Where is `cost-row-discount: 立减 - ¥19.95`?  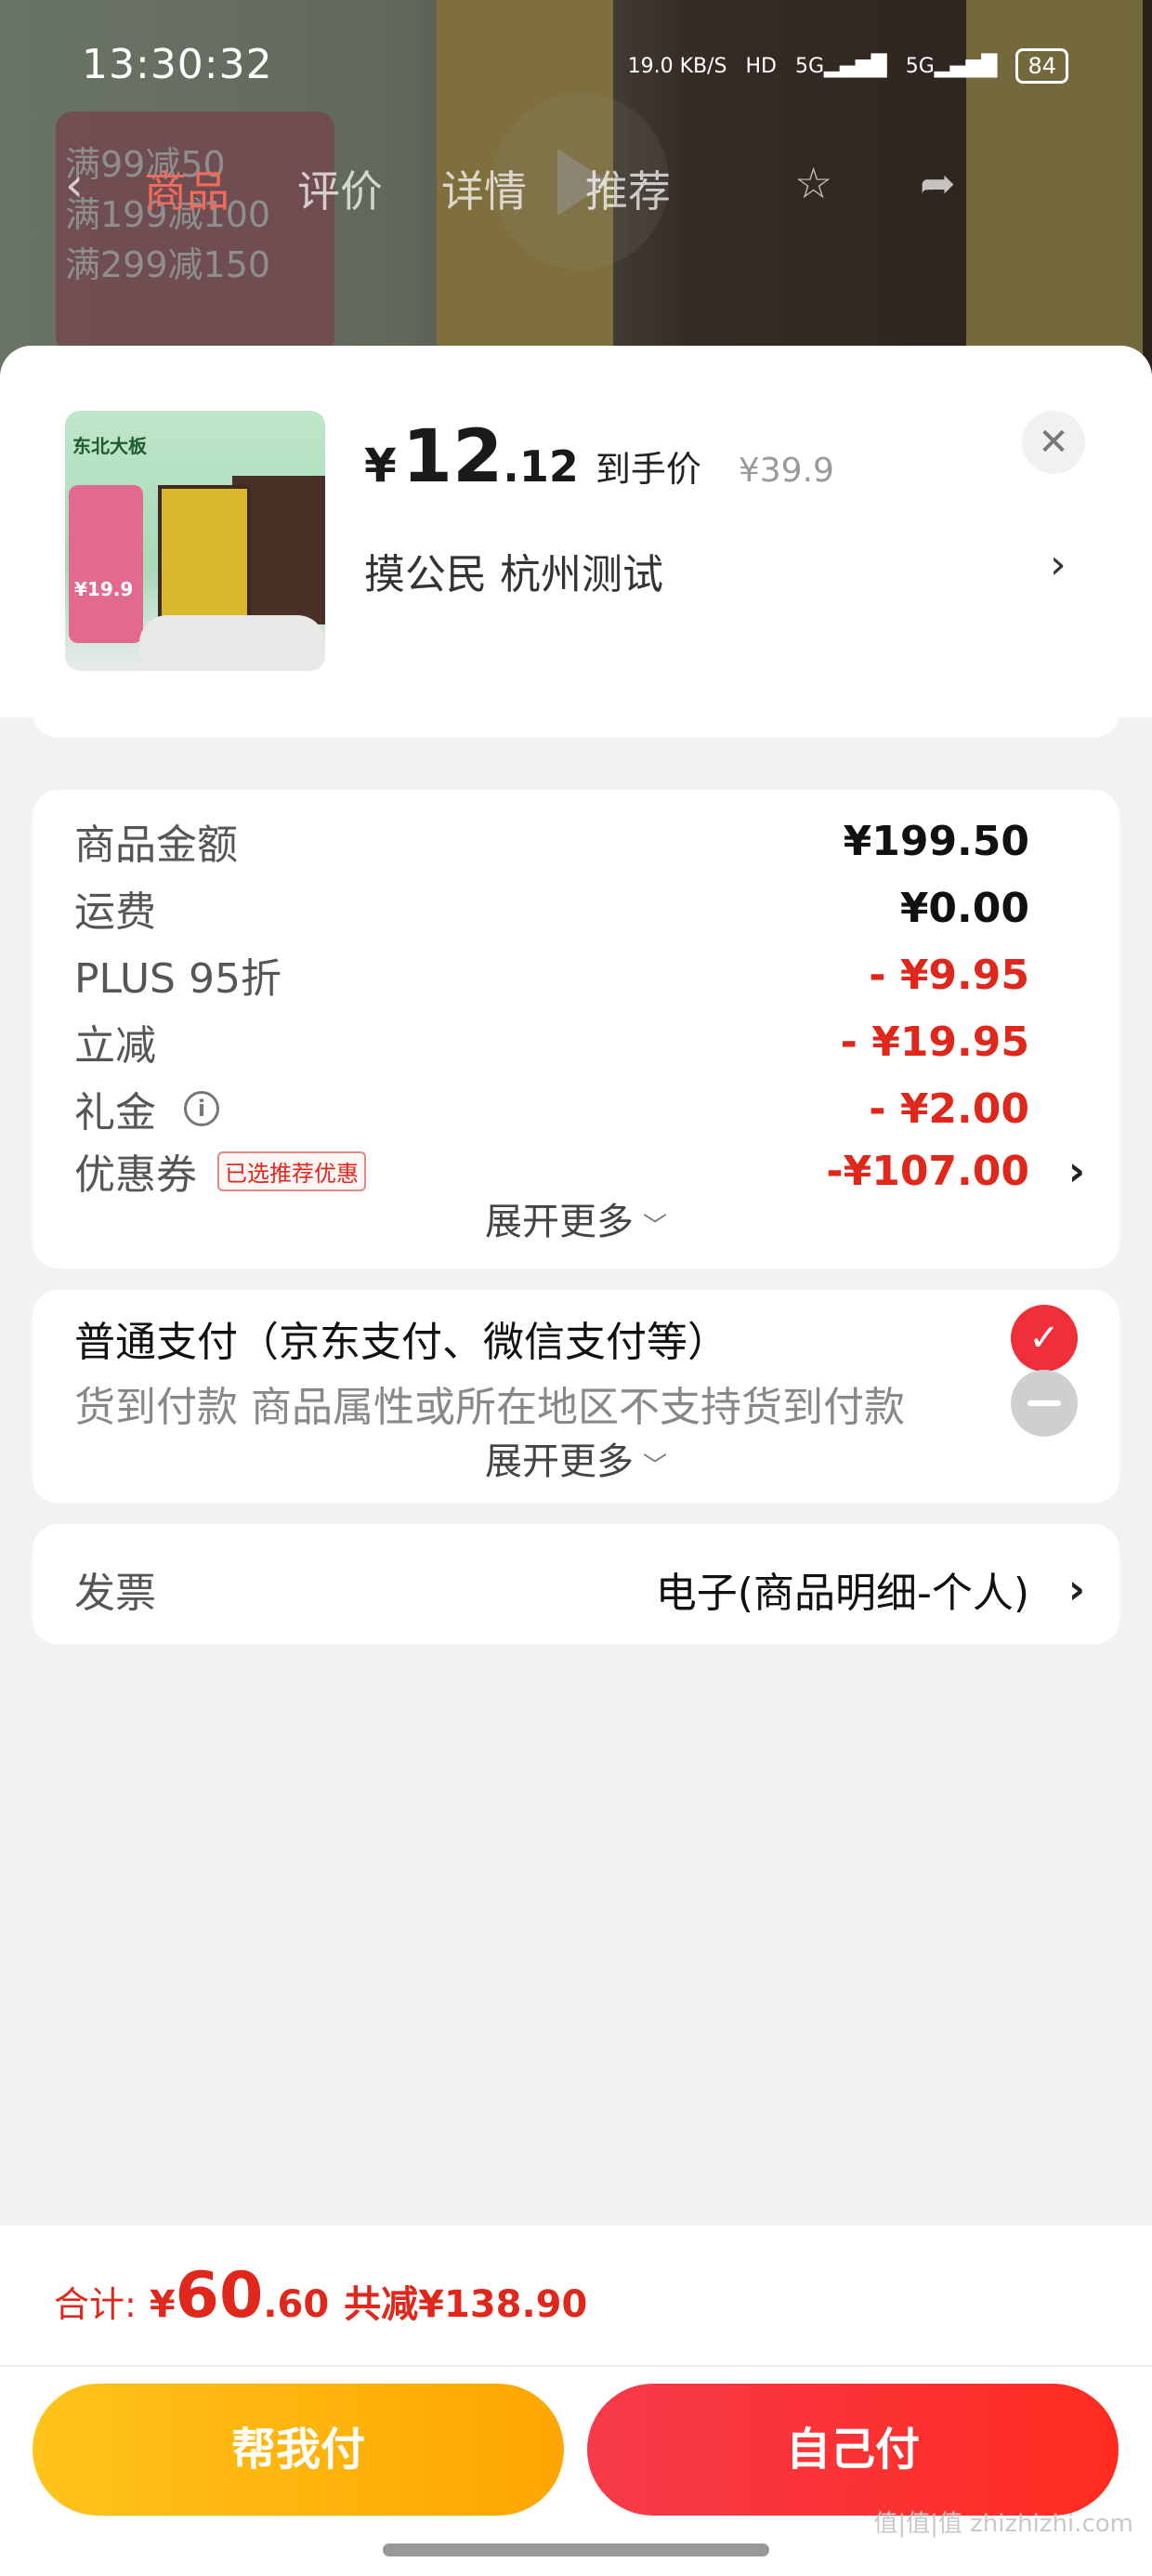
cost-row-discount: 立减 - ¥19.95 is located at coordinates (551, 1041).